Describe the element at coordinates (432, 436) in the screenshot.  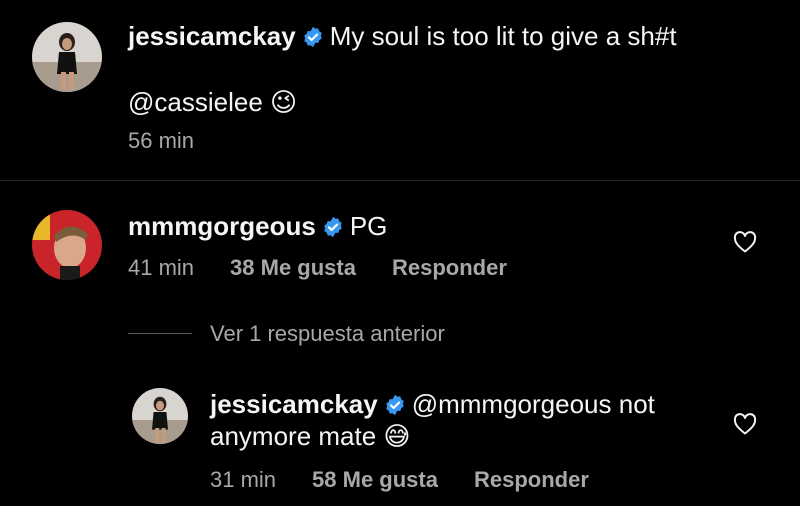
I see `reply1-line2: anymore mate 😅` at that location.